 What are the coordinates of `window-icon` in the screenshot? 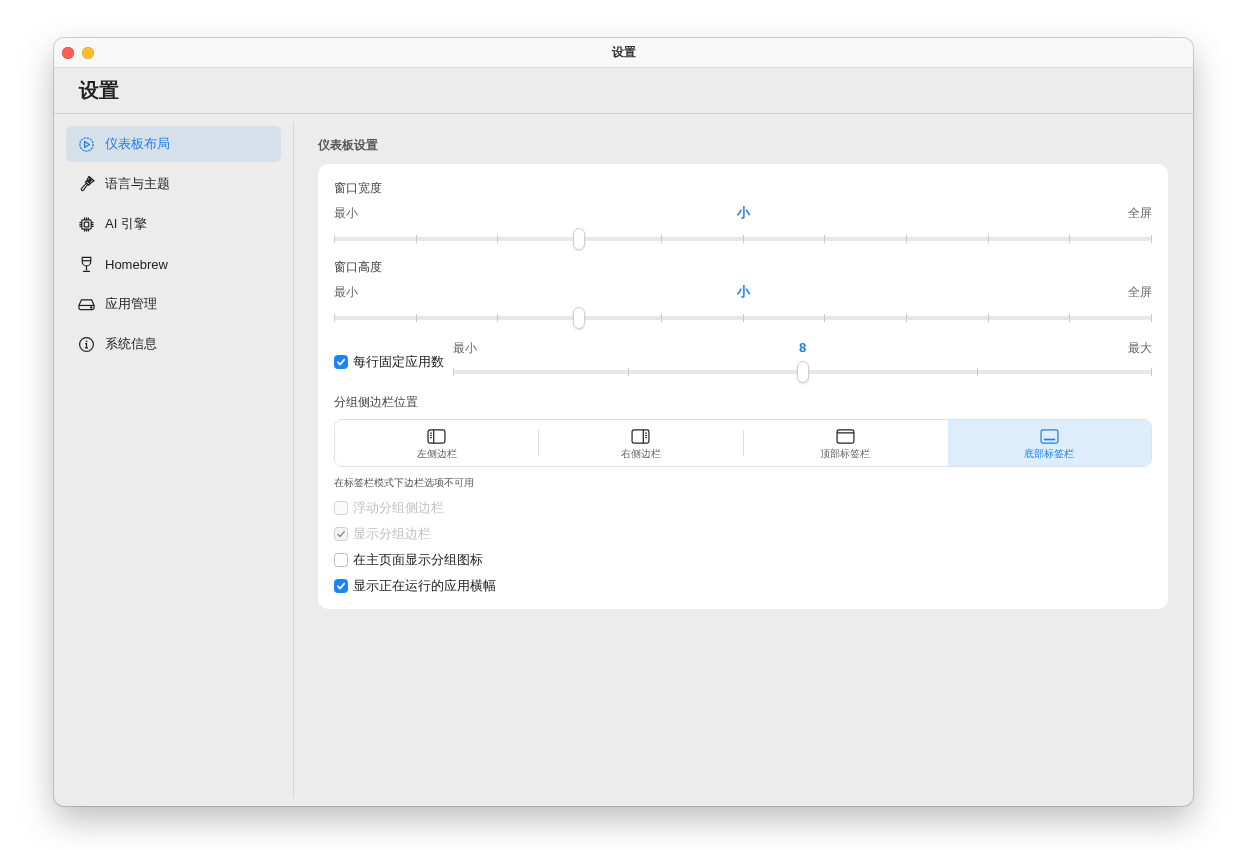 It's located at (845, 436).